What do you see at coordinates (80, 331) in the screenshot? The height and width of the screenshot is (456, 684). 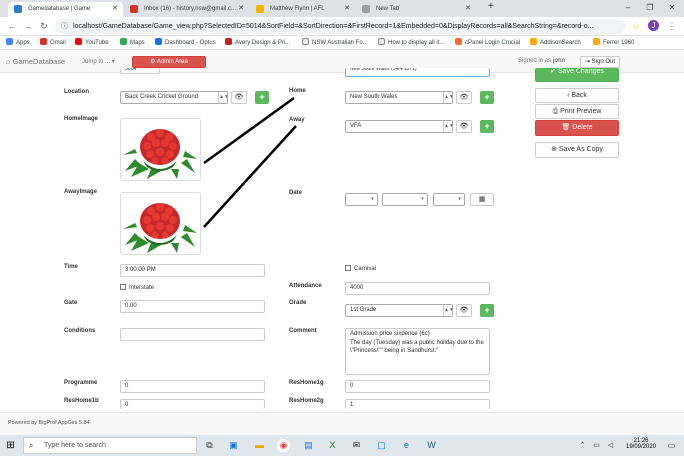 I see `conditions-label: Conditions` at bounding box center [80, 331].